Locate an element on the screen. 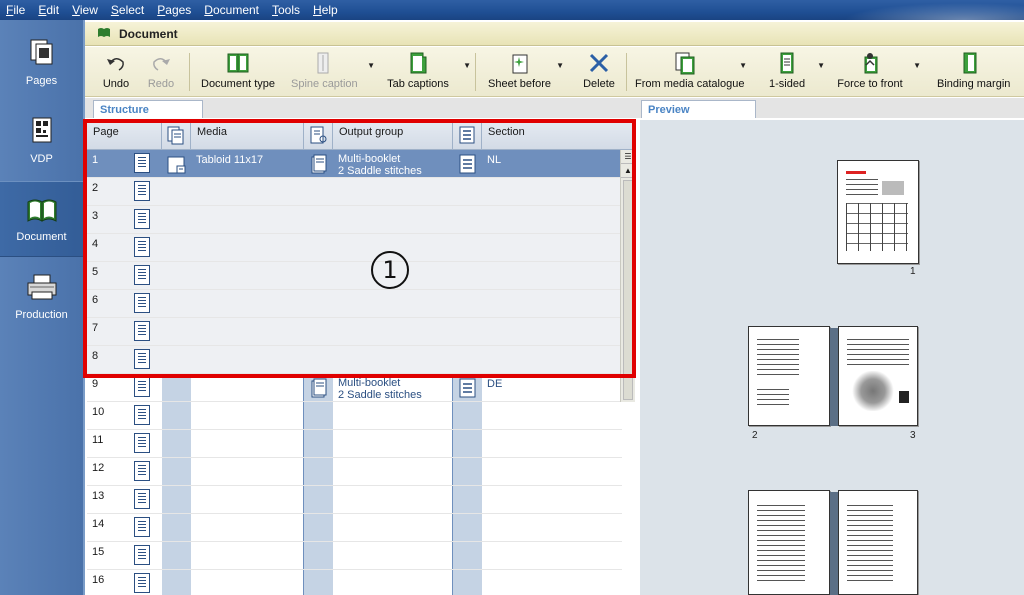 The height and width of the screenshot is (595, 1024). table-row: 9 Multi-booklet 2 Saddle stitches DE is located at coordinates (354, 388).